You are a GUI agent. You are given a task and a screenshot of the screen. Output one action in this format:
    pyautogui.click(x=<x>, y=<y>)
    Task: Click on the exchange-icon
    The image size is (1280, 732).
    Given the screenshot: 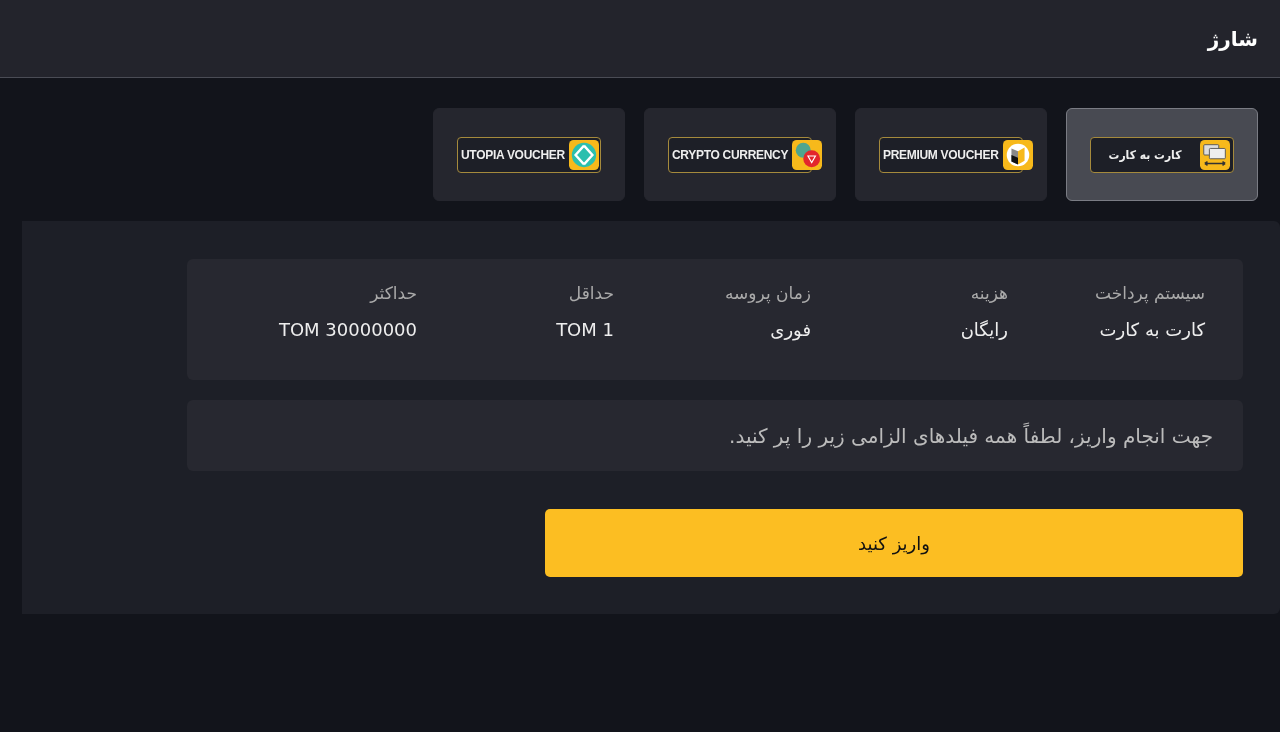 What is the action you would take?
    pyautogui.click(x=583, y=154)
    